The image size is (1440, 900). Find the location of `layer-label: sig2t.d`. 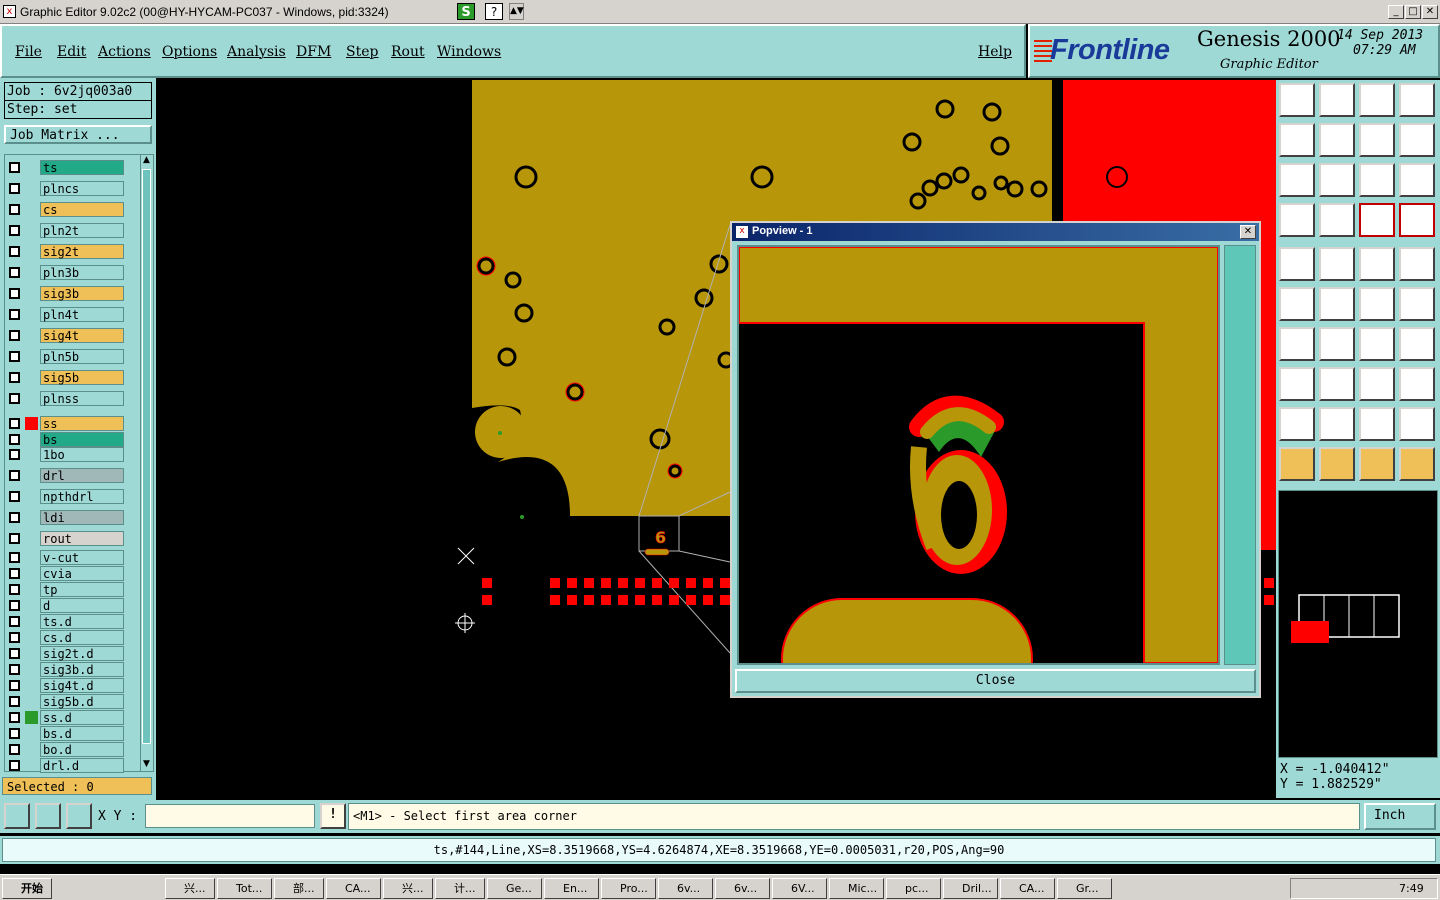

layer-label: sig2t.d is located at coordinates (82, 653).